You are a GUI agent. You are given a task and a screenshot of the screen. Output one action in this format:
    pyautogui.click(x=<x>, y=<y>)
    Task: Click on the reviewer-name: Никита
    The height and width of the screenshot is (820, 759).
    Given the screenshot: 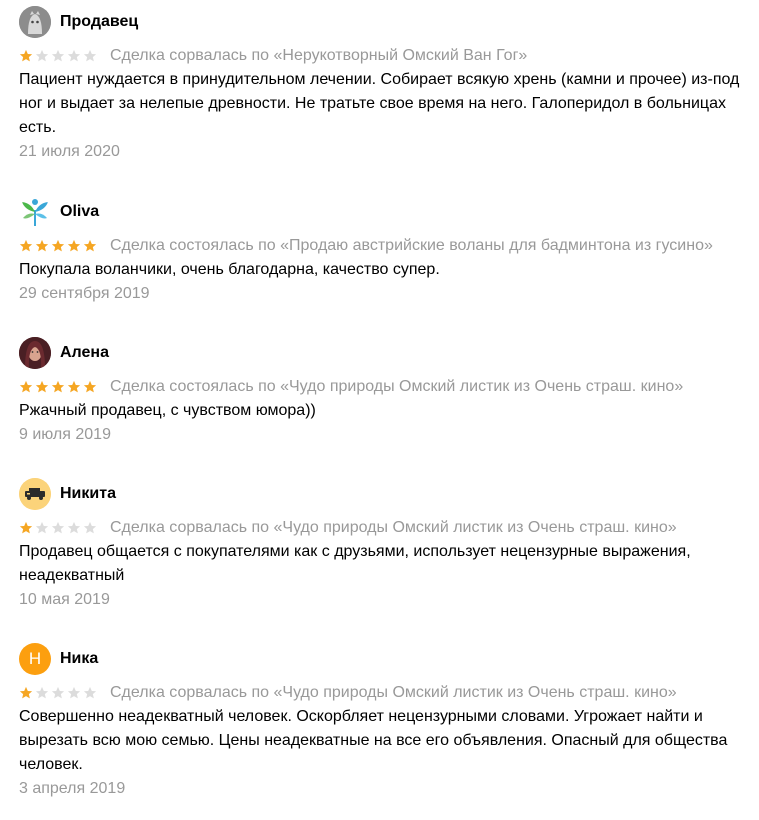 What is the action you would take?
    pyautogui.click(x=88, y=494)
    